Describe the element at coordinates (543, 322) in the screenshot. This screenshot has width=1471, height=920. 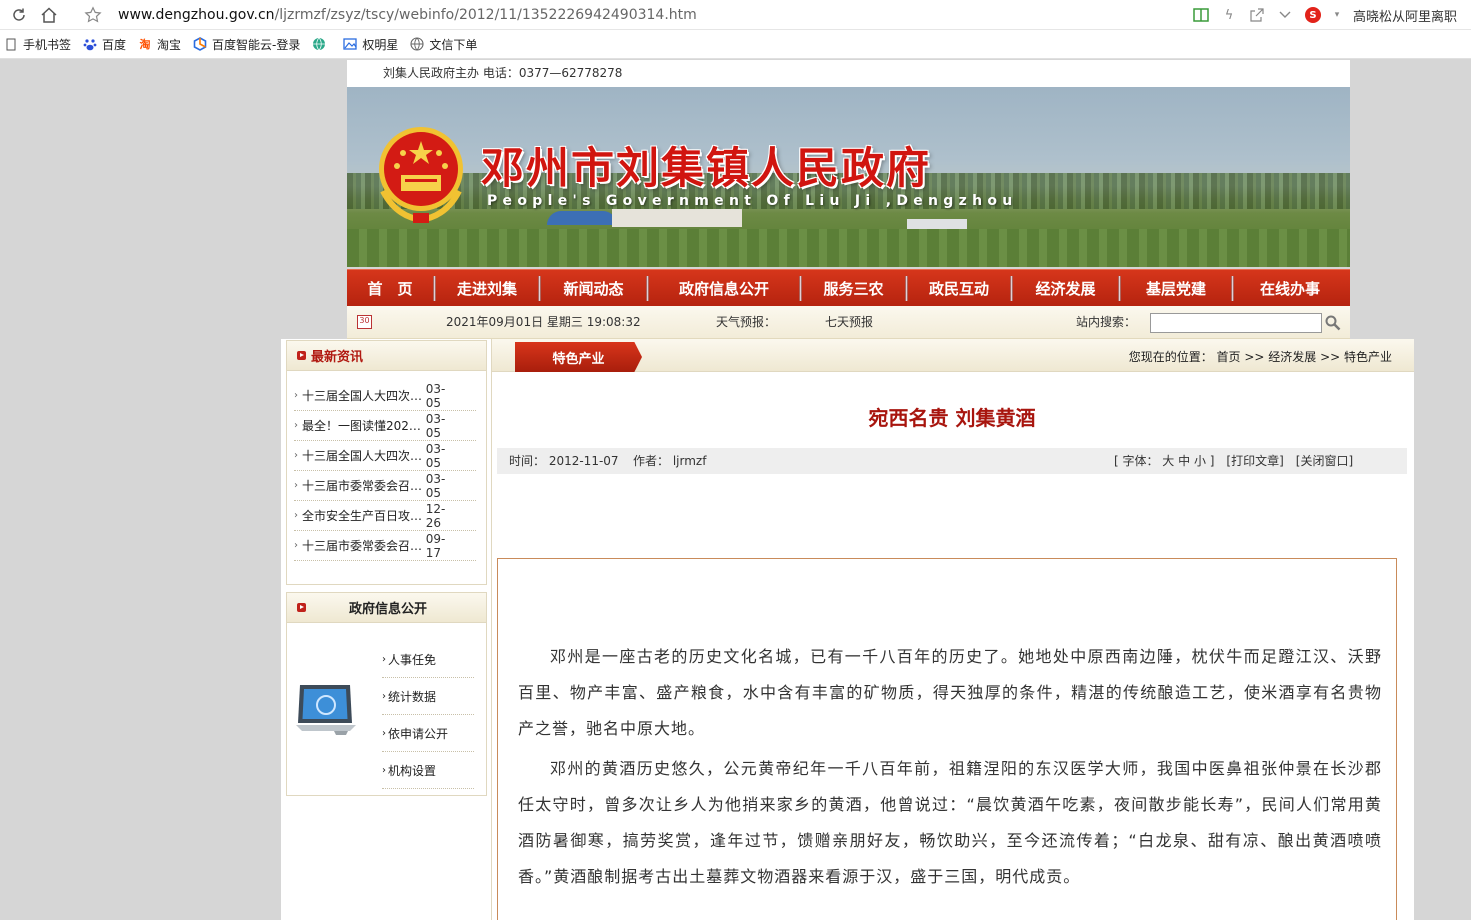
I see `current-datetime: 2021年09月01日 星期三 19:08:32` at that location.